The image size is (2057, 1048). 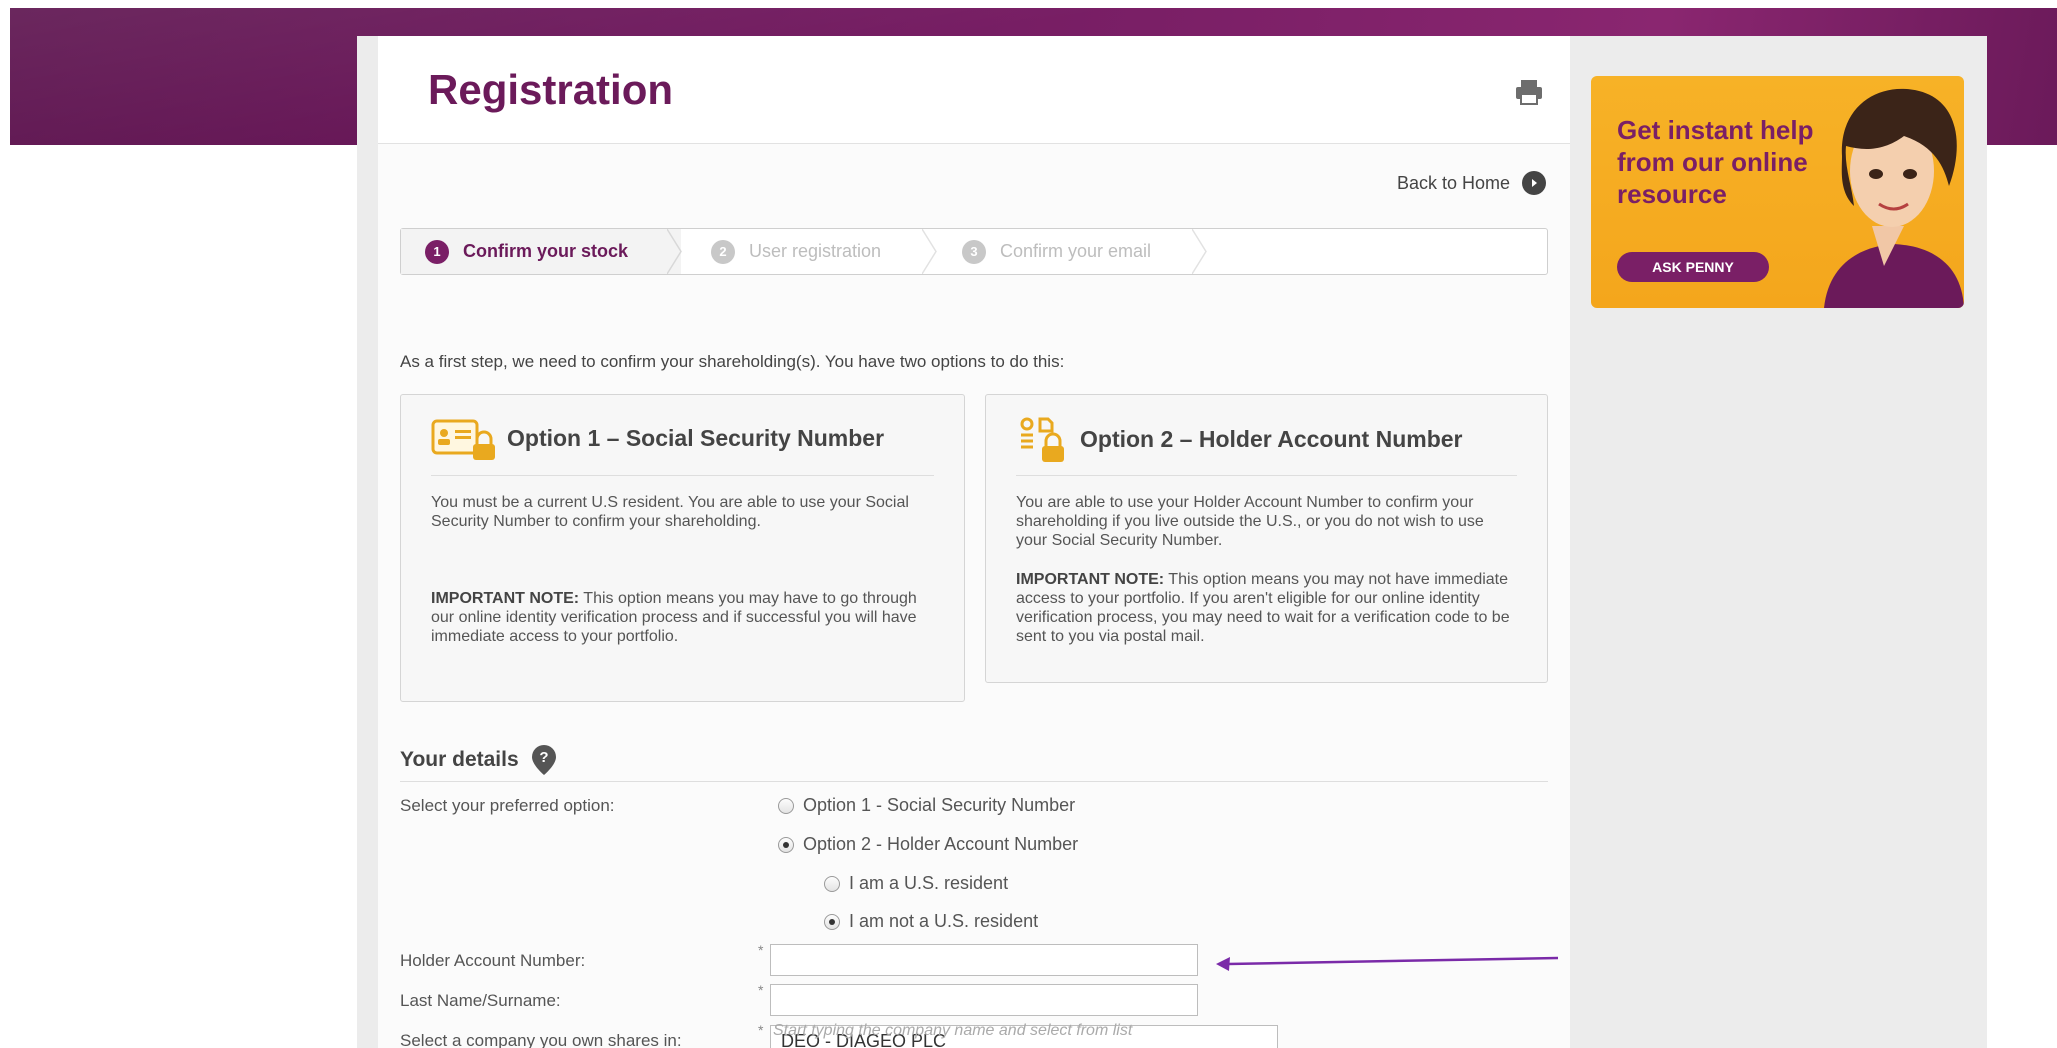 I want to click on title-bar: Registration, so click(x=974, y=90).